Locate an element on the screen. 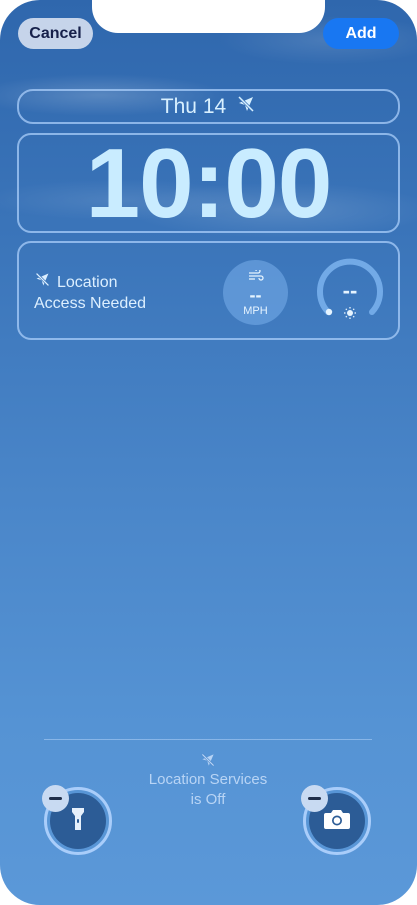 The width and height of the screenshot is (417, 905). wind-widget: -- MPH is located at coordinates (255, 292).